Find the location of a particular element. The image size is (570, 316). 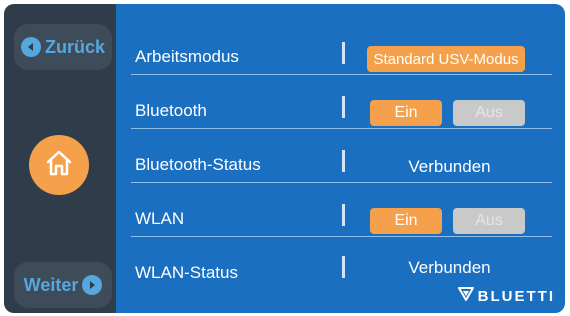

work-mode-button: Standard USV-Modus is located at coordinates (446, 59).